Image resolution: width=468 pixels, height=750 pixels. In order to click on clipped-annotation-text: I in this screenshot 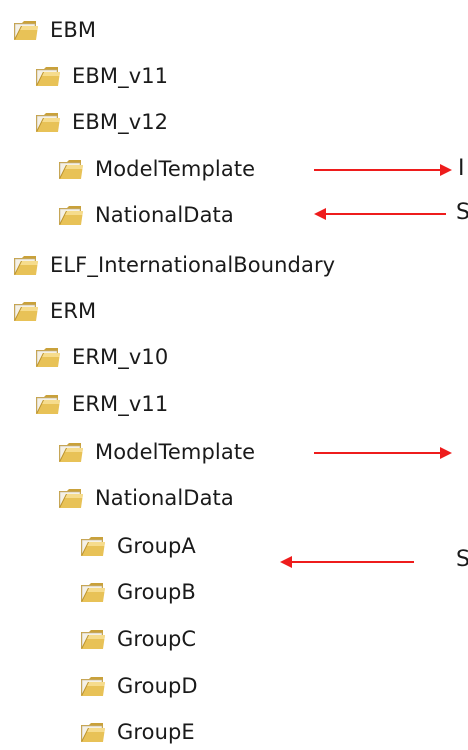, I will do `click(461, 168)`.